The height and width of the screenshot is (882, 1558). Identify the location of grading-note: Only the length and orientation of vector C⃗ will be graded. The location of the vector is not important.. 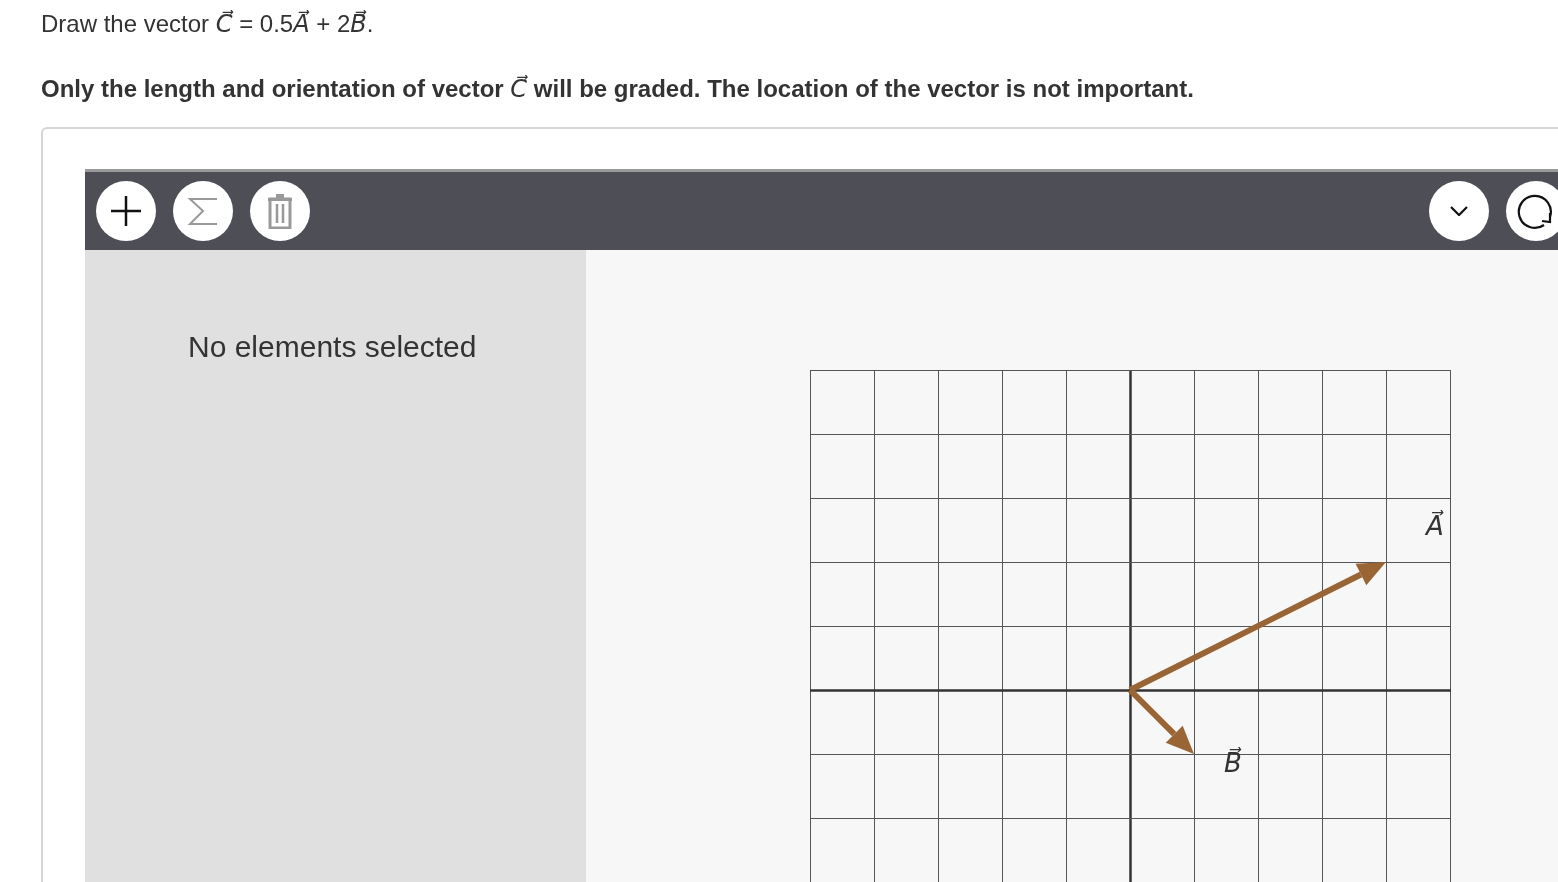
(618, 89).